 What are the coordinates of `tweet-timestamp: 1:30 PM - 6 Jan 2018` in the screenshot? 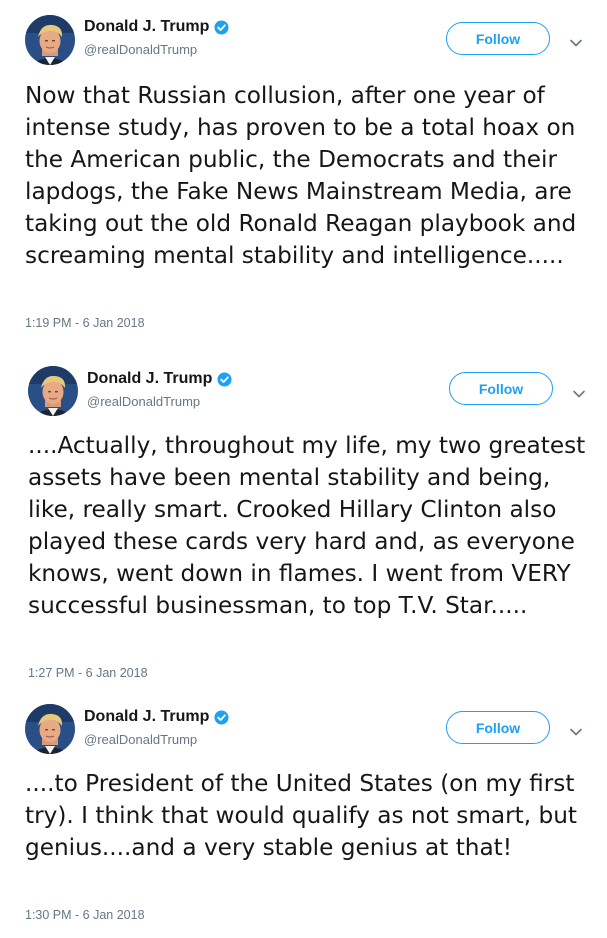 It's located at (85, 915).